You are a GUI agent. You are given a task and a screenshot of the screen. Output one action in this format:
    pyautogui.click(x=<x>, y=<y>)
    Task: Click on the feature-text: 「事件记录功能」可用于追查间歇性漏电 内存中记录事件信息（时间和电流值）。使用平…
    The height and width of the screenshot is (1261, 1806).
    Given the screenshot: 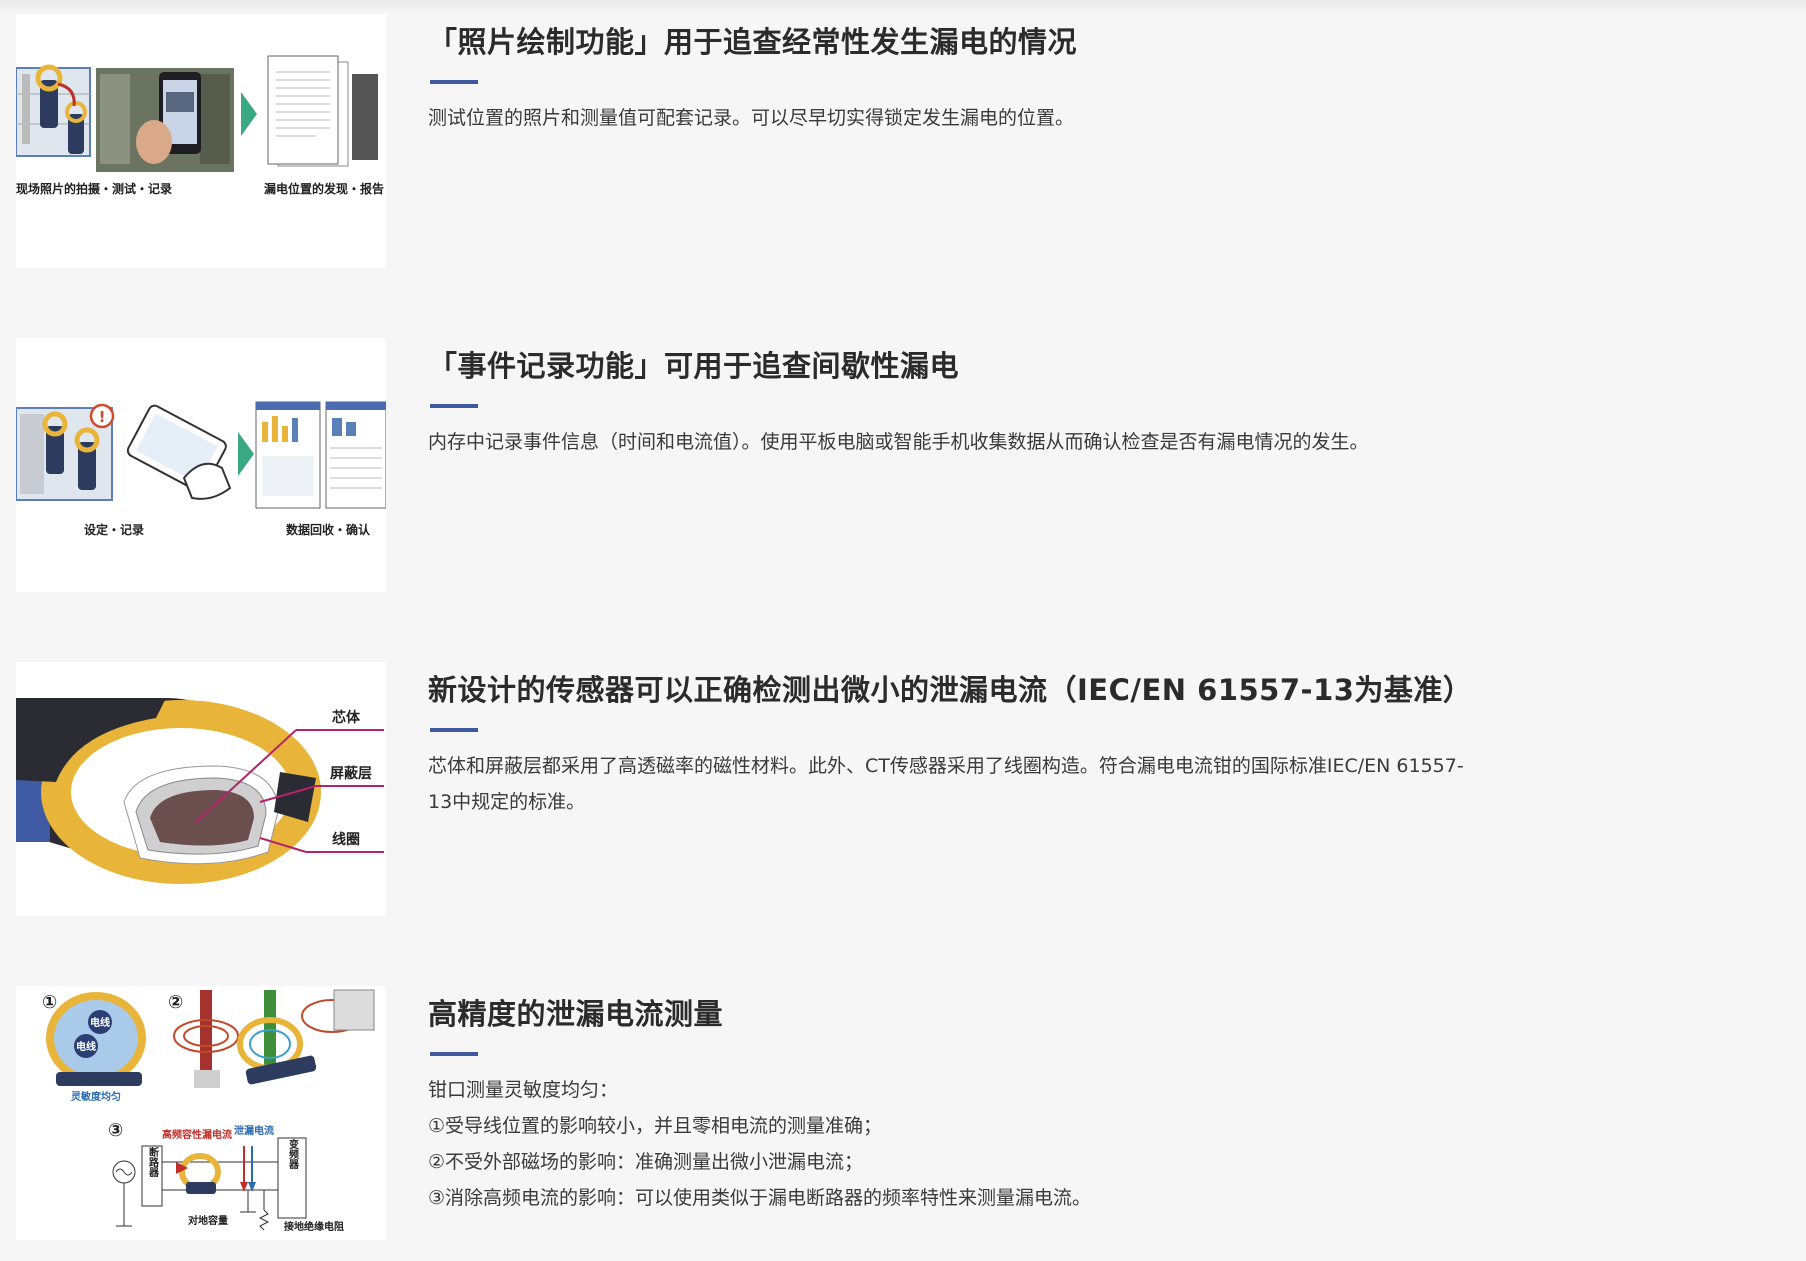 What is the action you would take?
    pyautogui.click(x=948, y=399)
    